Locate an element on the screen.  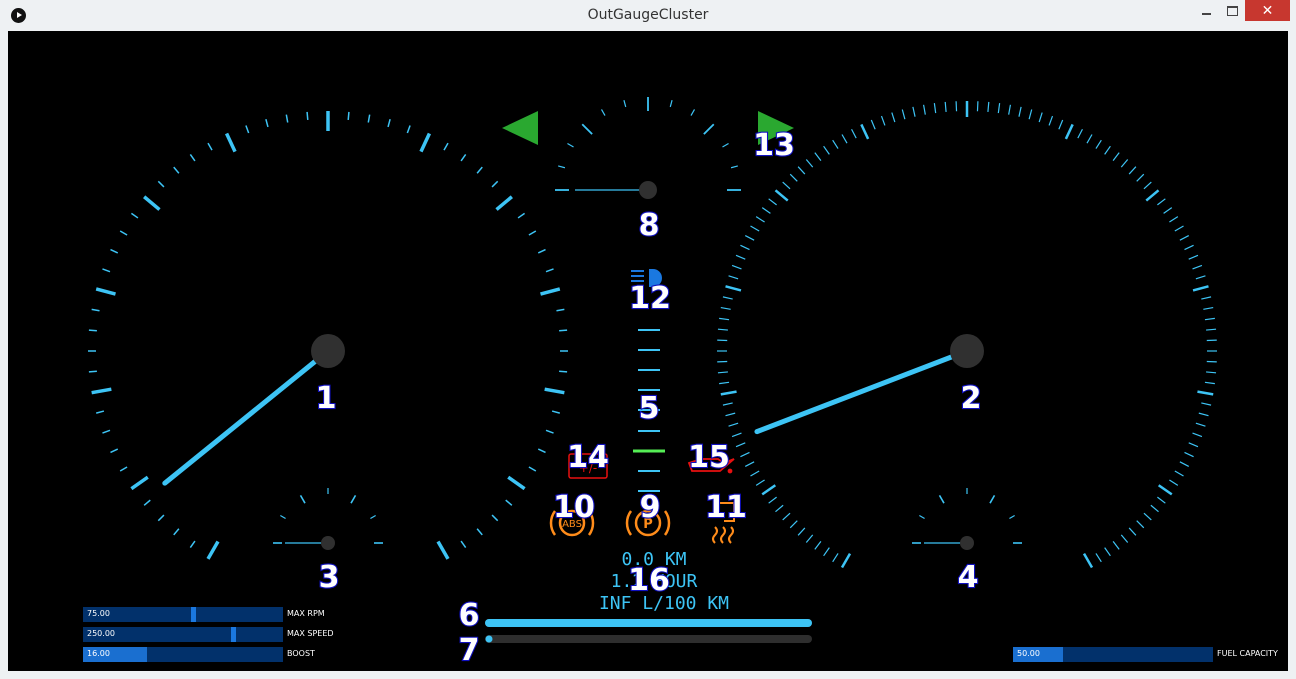
max-rpm-handle is located at coordinates (193, 614).